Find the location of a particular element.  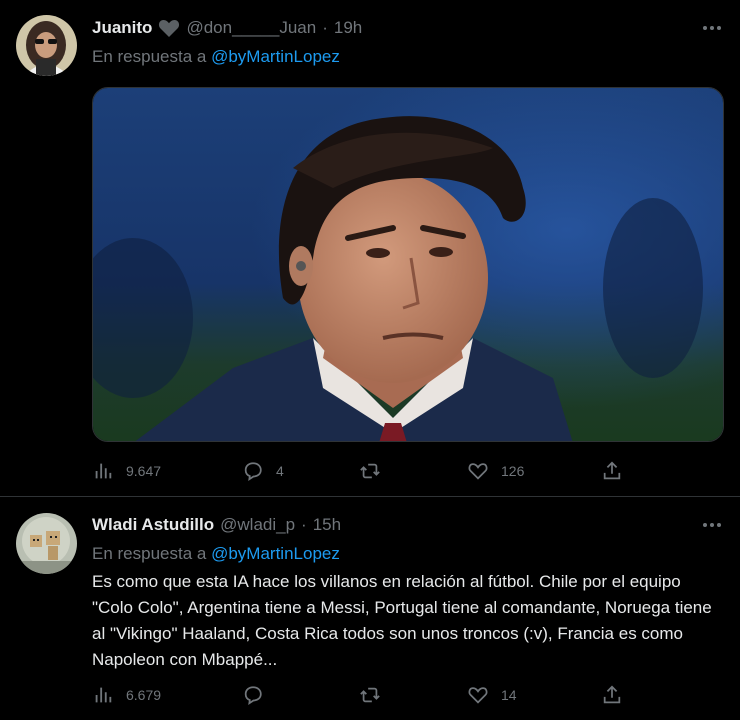

tweet-actions: 6.679 14 is located at coordinates (362, 695).